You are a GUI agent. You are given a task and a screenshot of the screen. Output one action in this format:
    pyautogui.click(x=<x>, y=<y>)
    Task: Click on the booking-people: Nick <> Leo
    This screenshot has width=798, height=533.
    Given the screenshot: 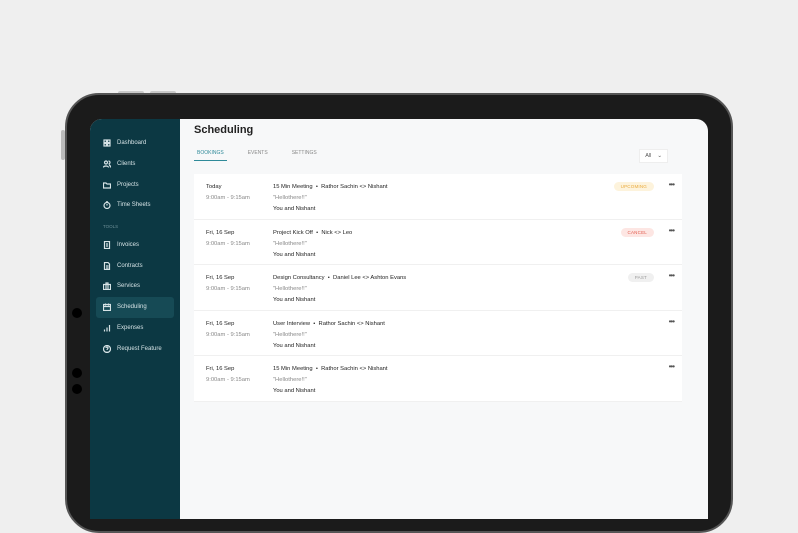 What is the action you would take?
    pyautogui.click(x=337, y=232)
    